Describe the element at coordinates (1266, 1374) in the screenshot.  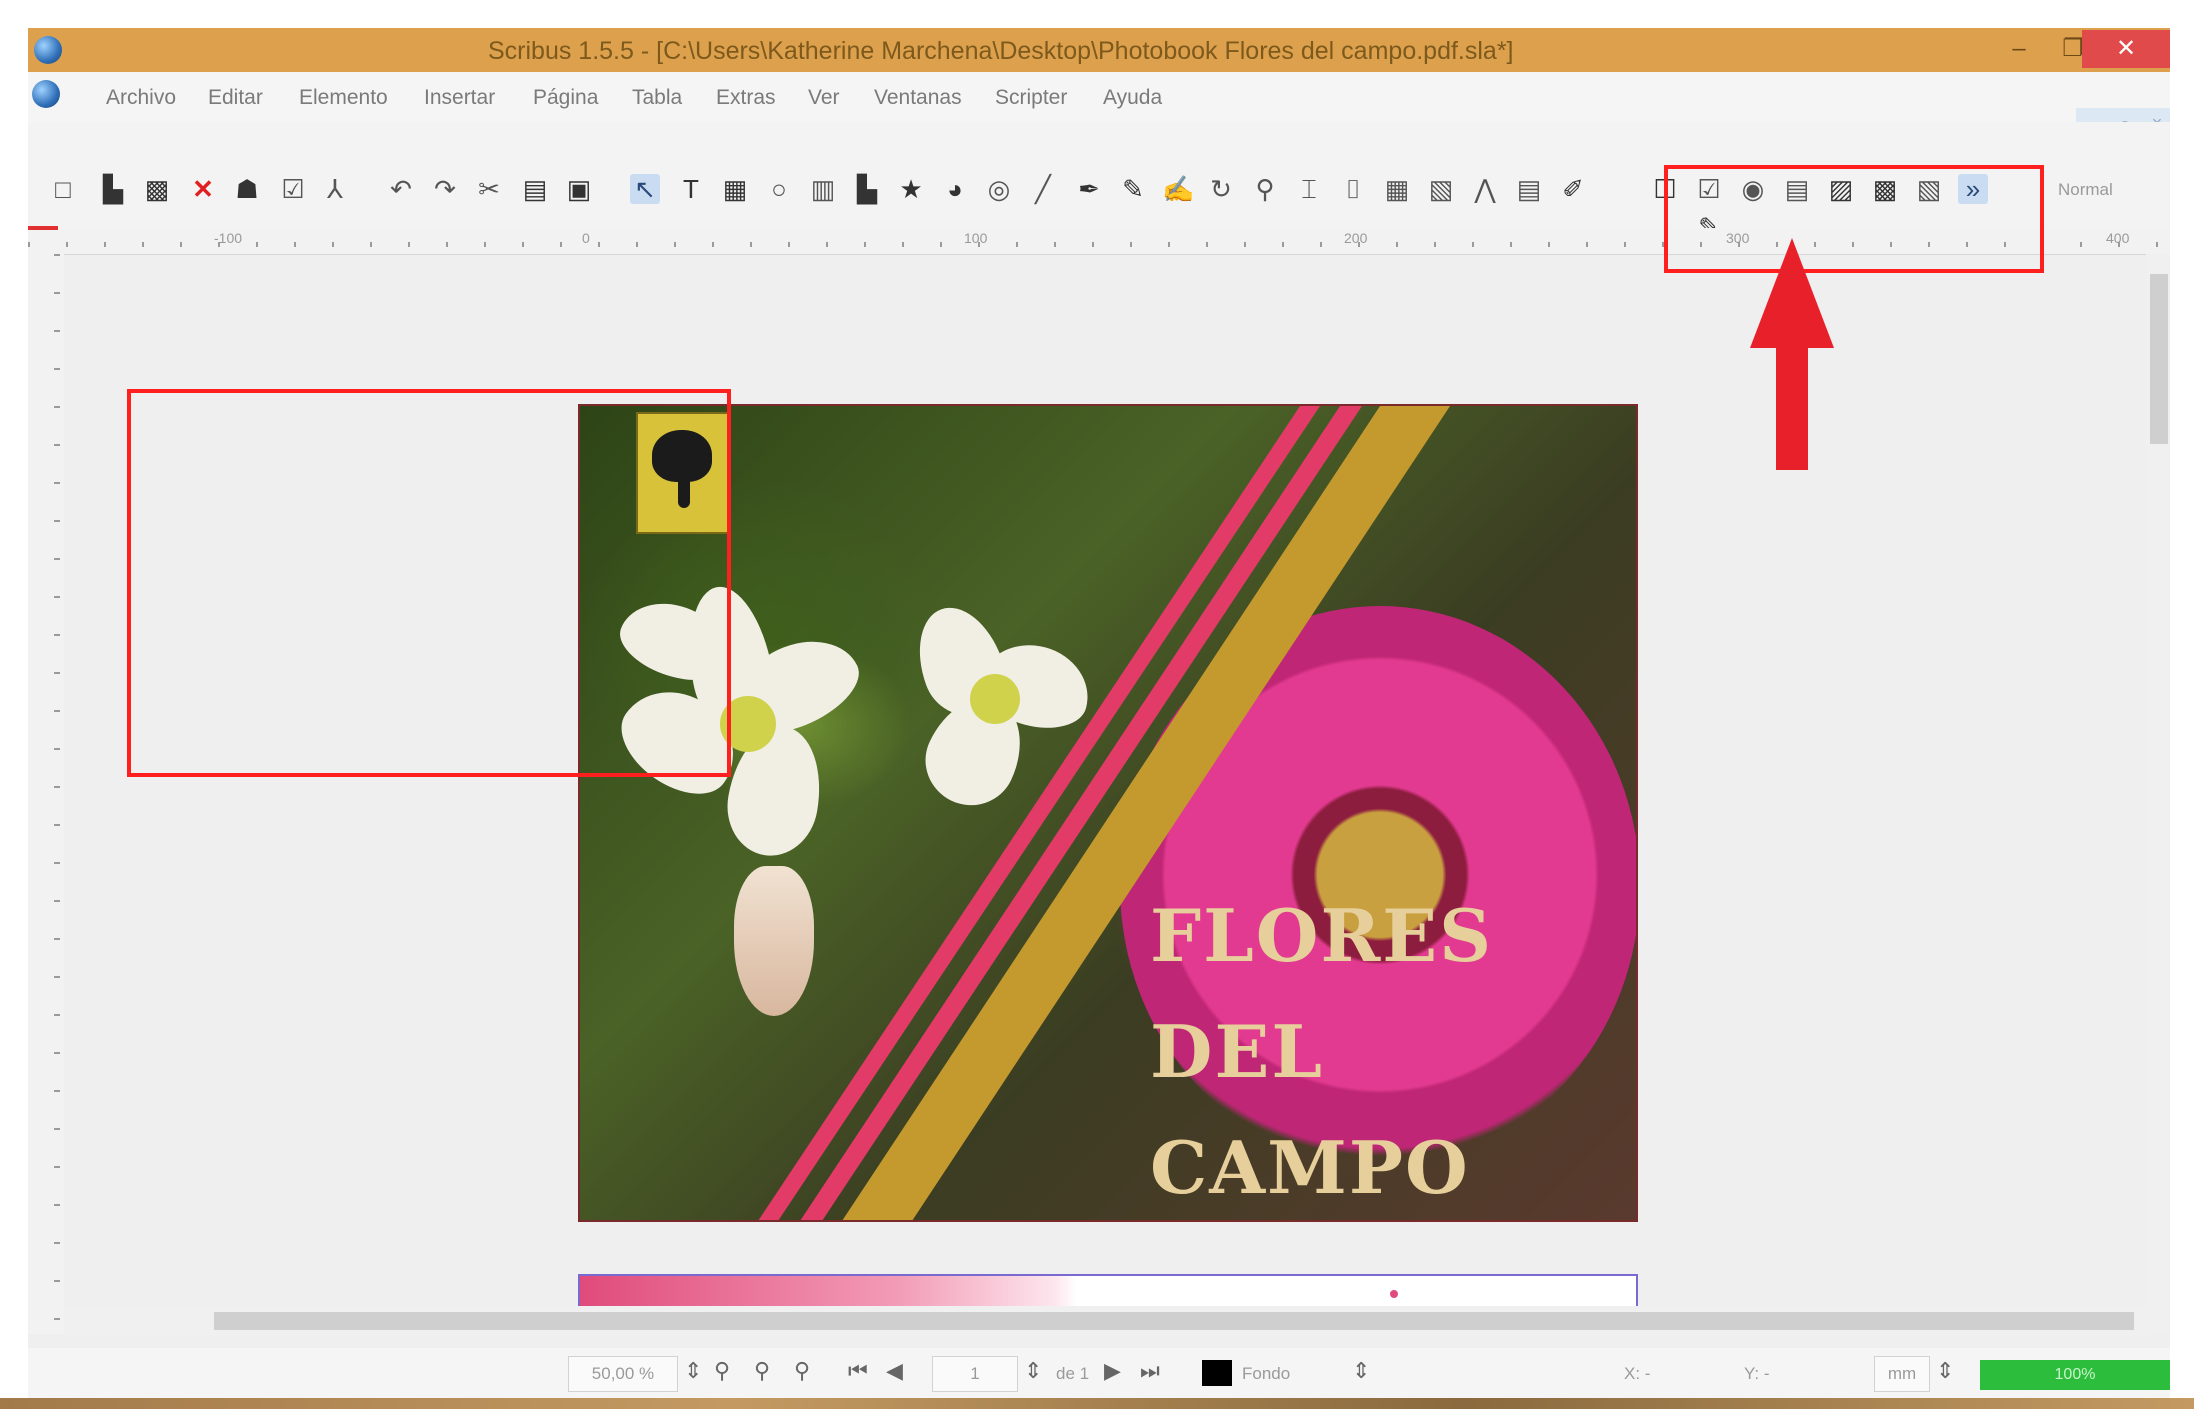
I see `layer-select: Fondo` at that location.